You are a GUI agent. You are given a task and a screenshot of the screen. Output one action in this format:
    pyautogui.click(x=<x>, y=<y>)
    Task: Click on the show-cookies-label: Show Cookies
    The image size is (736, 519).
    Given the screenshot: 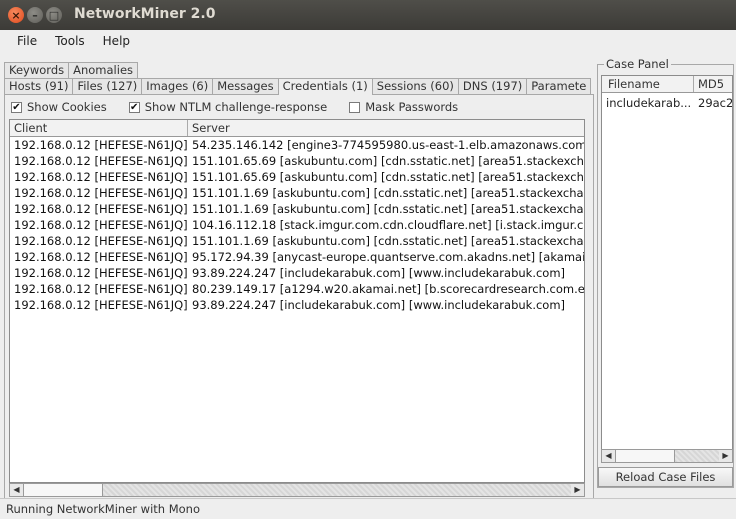 What is the action you would take?
    pyautogui.click(x=67, y=107)
    